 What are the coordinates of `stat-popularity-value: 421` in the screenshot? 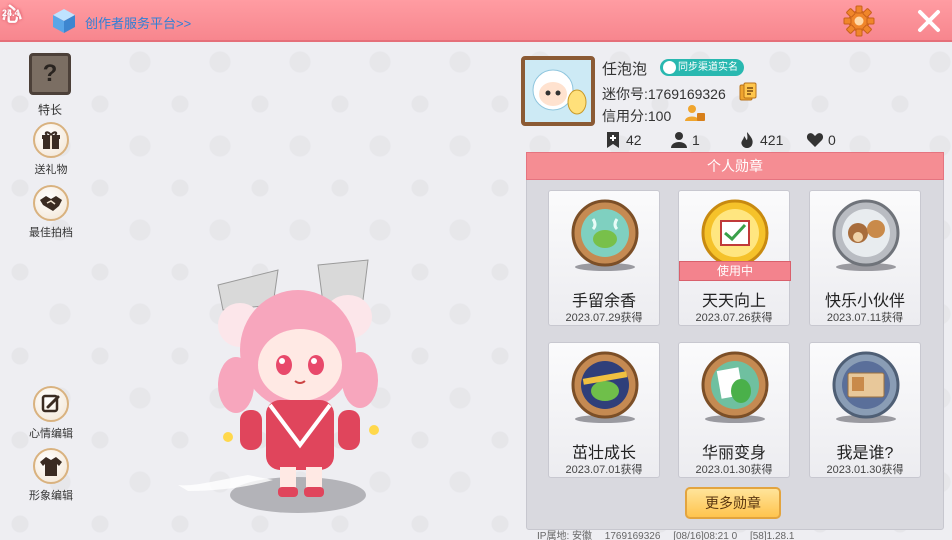 It's located at (772, 140).